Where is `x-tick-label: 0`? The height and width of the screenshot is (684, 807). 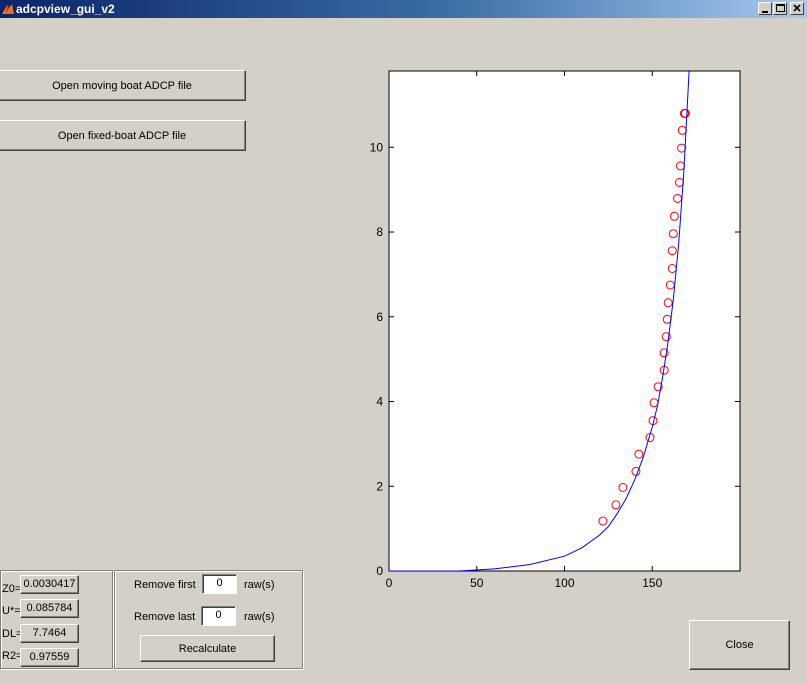 x-tick-label: 0 is located at coordinates (389, 583).